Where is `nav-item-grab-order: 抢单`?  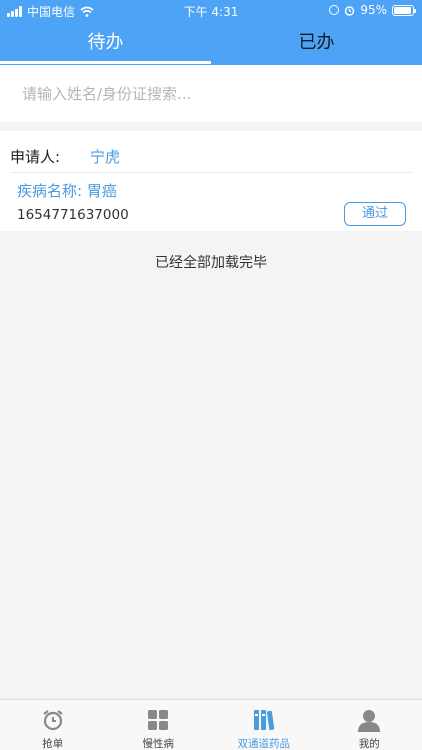 nav-item-grab-order: 抢单 is located at coordinates (53, 725).